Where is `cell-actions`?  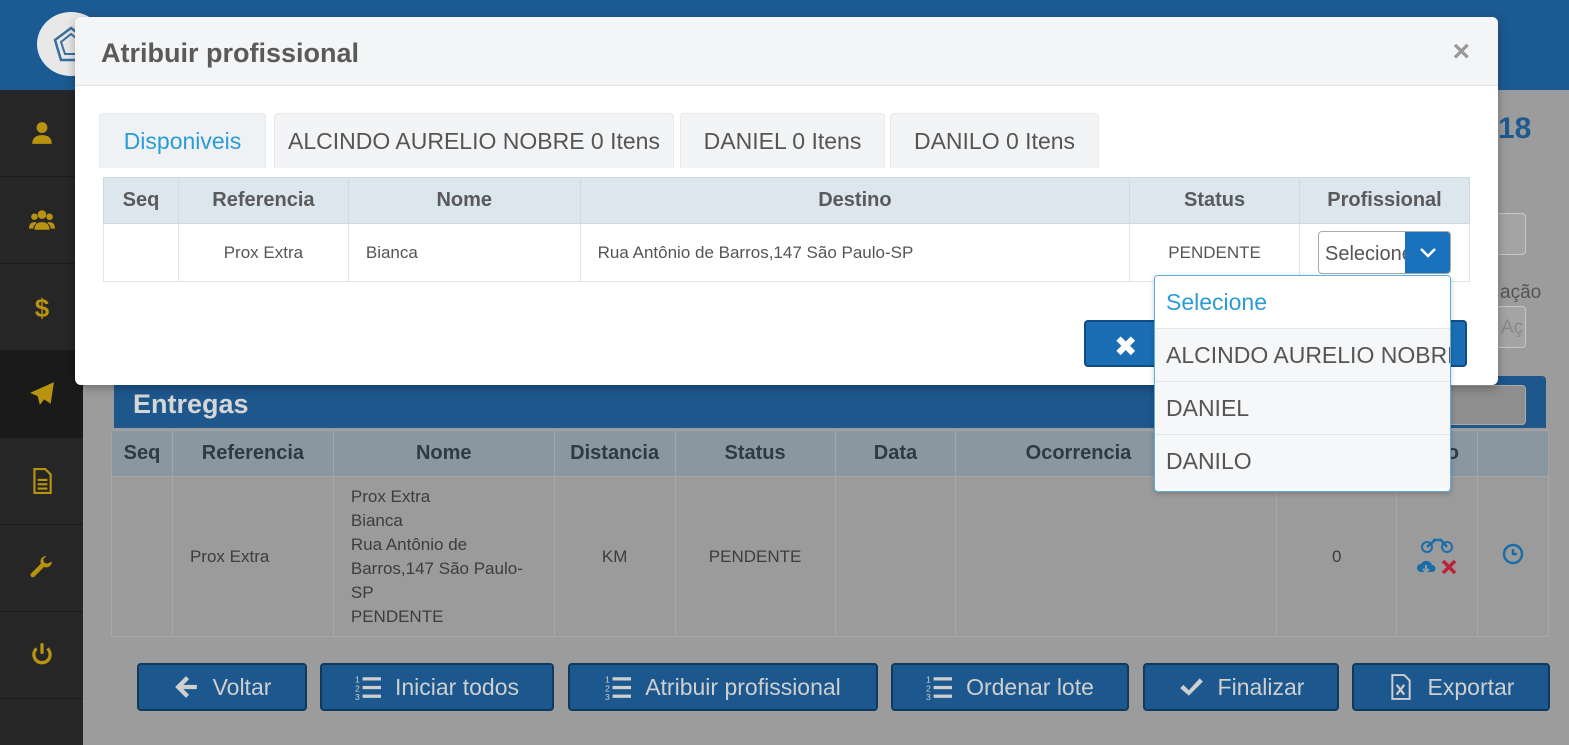 cell-actions is located at coordinates (1437, 556).